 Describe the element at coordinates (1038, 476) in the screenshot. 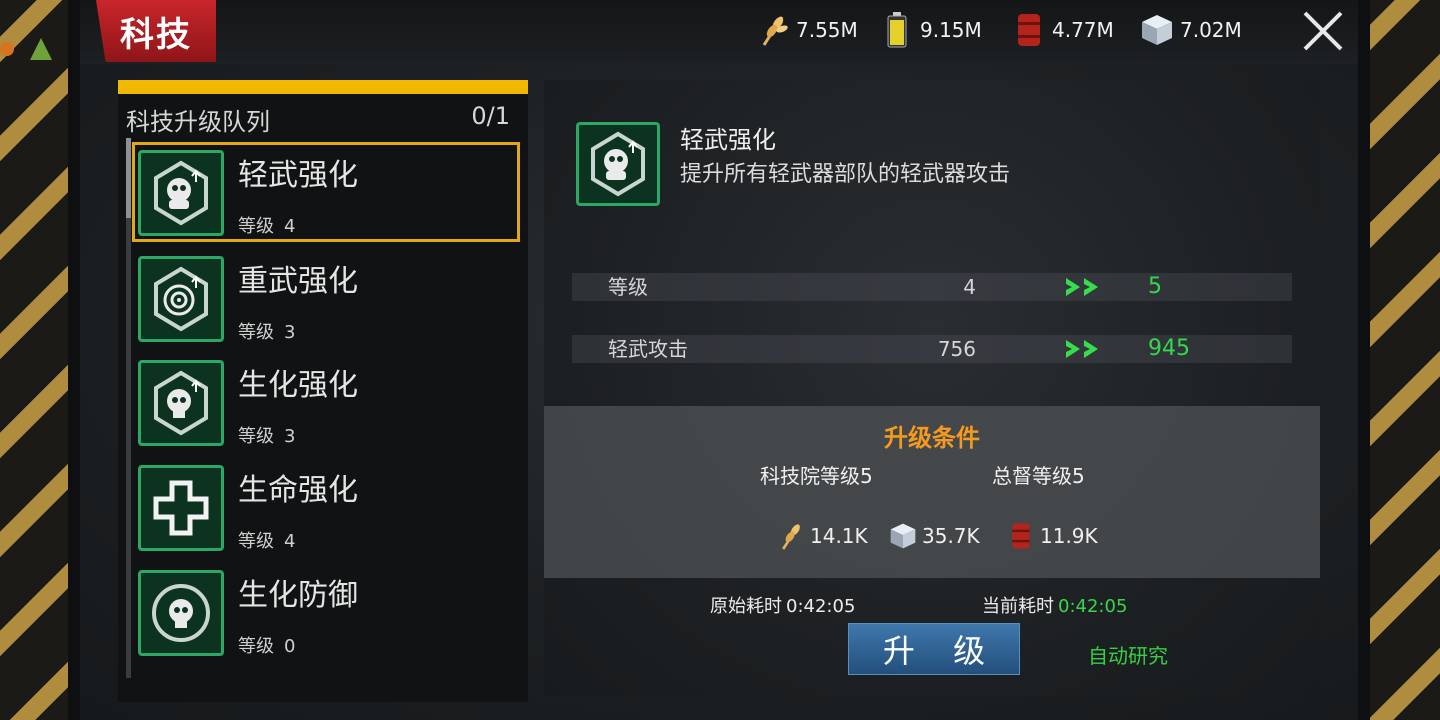

I see `requirement-governor-level: 总督等级5` at that location.